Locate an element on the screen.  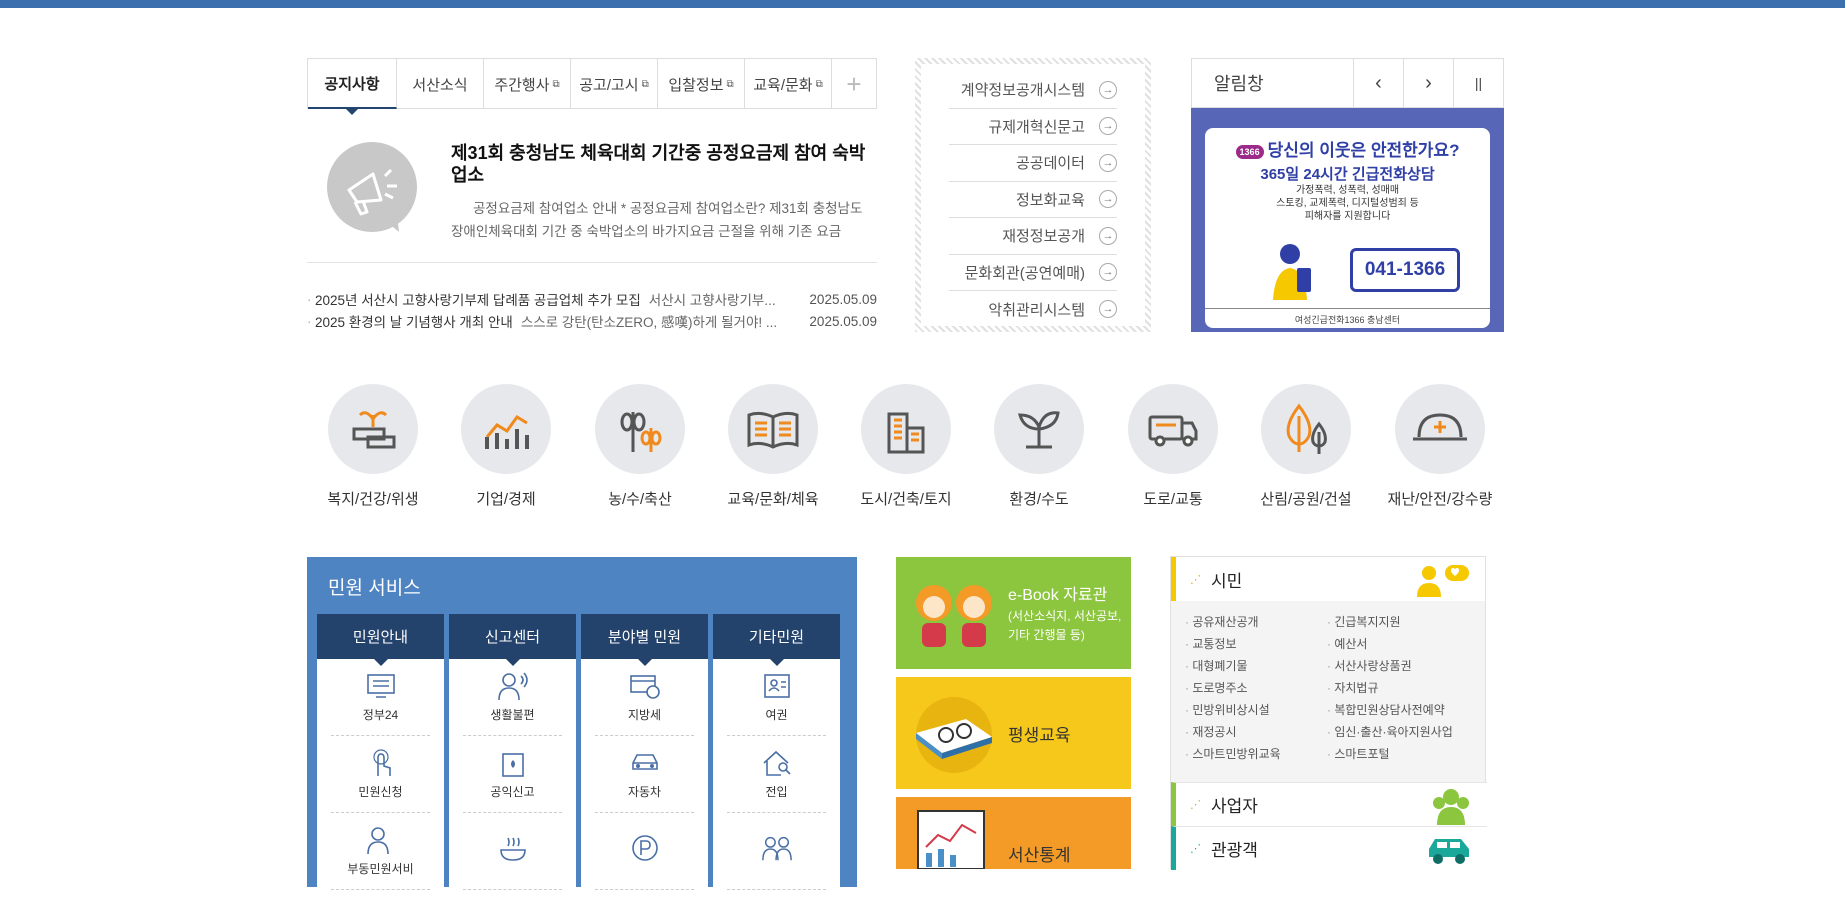
link-item: 재정공시 is located at coordinates (1256, 732).